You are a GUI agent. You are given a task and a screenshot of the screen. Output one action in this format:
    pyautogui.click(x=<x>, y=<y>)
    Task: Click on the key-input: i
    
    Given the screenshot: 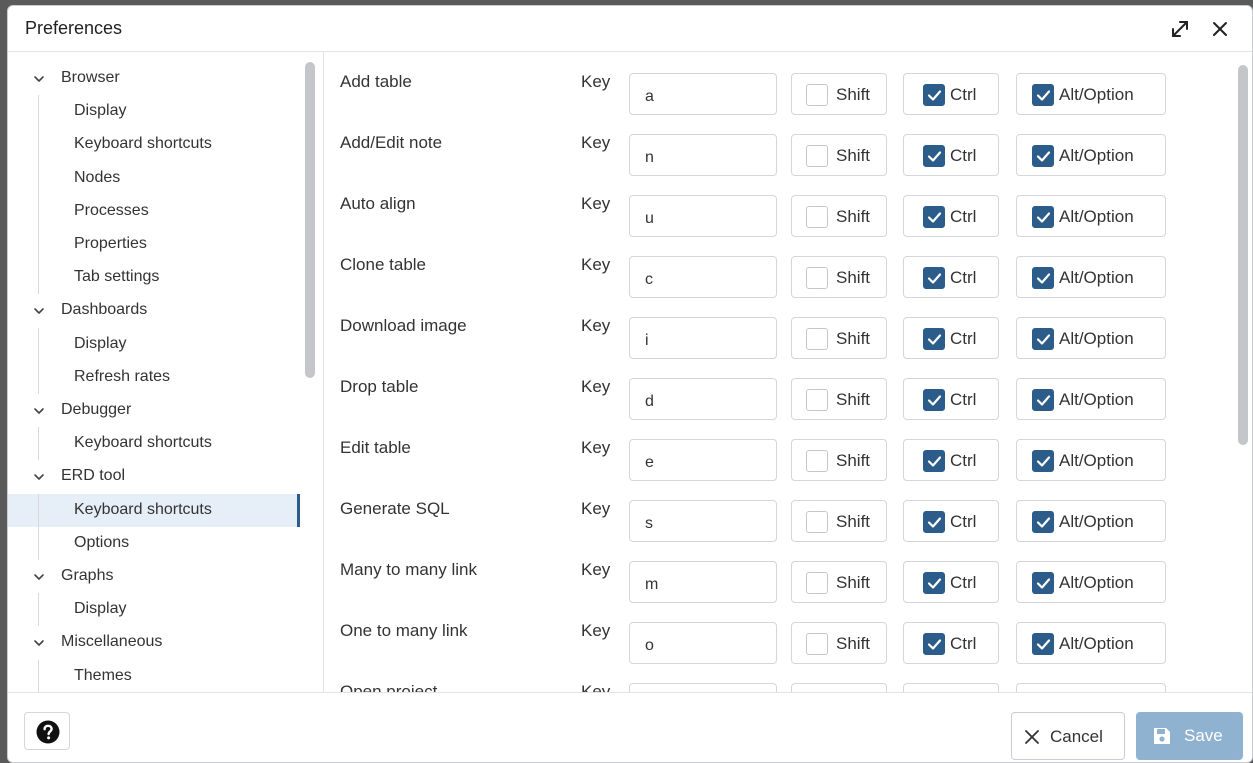 What is the action you would take?
    pyautogui.click(x=703, y=338)
    